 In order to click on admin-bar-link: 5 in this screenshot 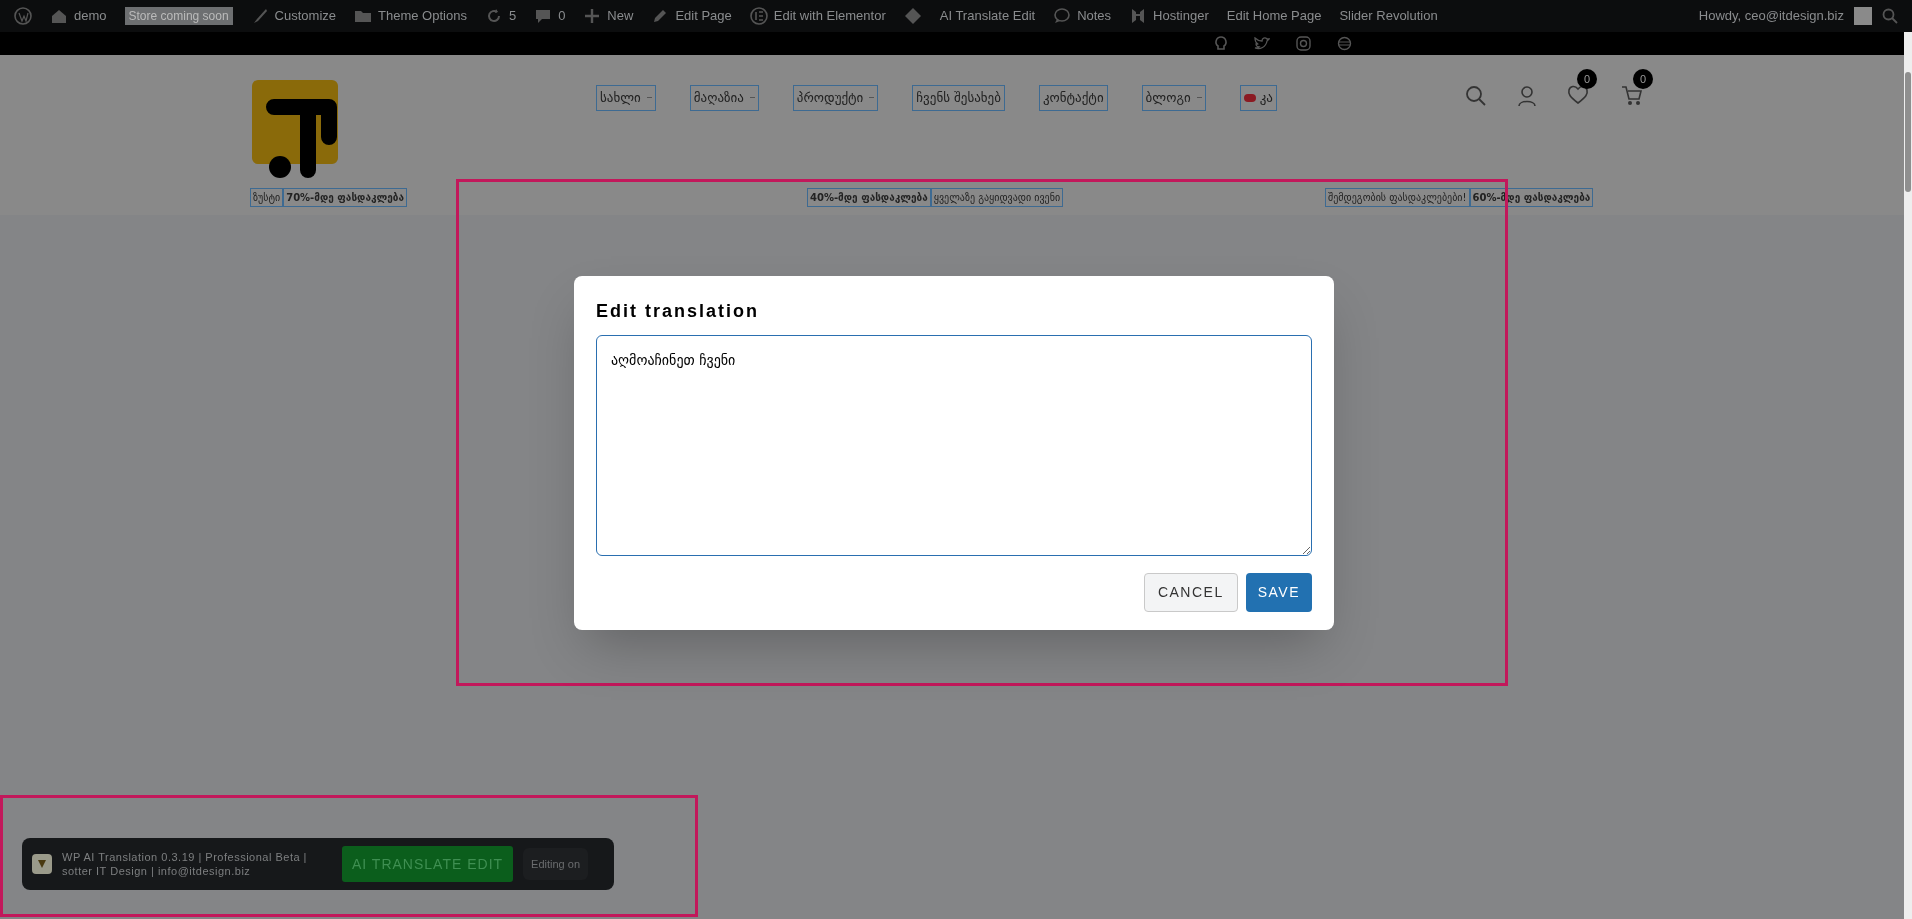, I will do `click(512, 16)`.